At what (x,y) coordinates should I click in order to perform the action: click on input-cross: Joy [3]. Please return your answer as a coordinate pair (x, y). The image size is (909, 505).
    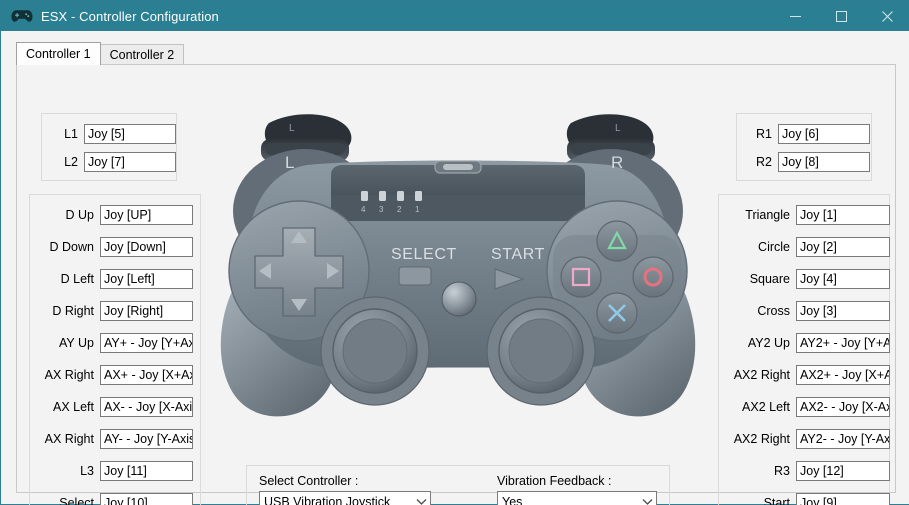
    Looking at the image, I should click on (843, 311).